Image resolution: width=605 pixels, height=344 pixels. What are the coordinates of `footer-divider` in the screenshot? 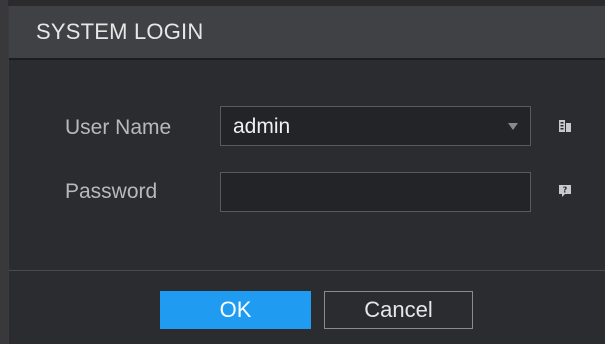 It's located at (307, 270).